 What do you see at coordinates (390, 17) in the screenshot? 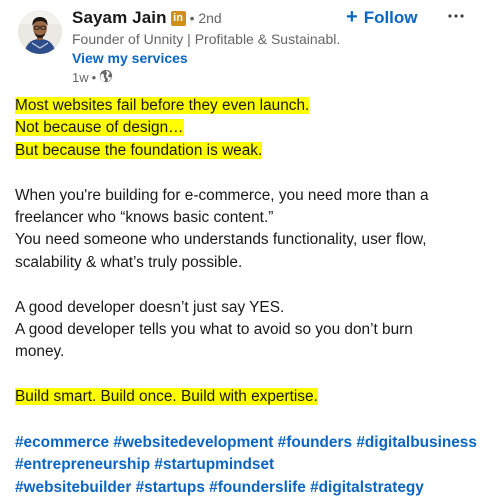
I see `follow-label: Follow` at bounding box center [390, 17].